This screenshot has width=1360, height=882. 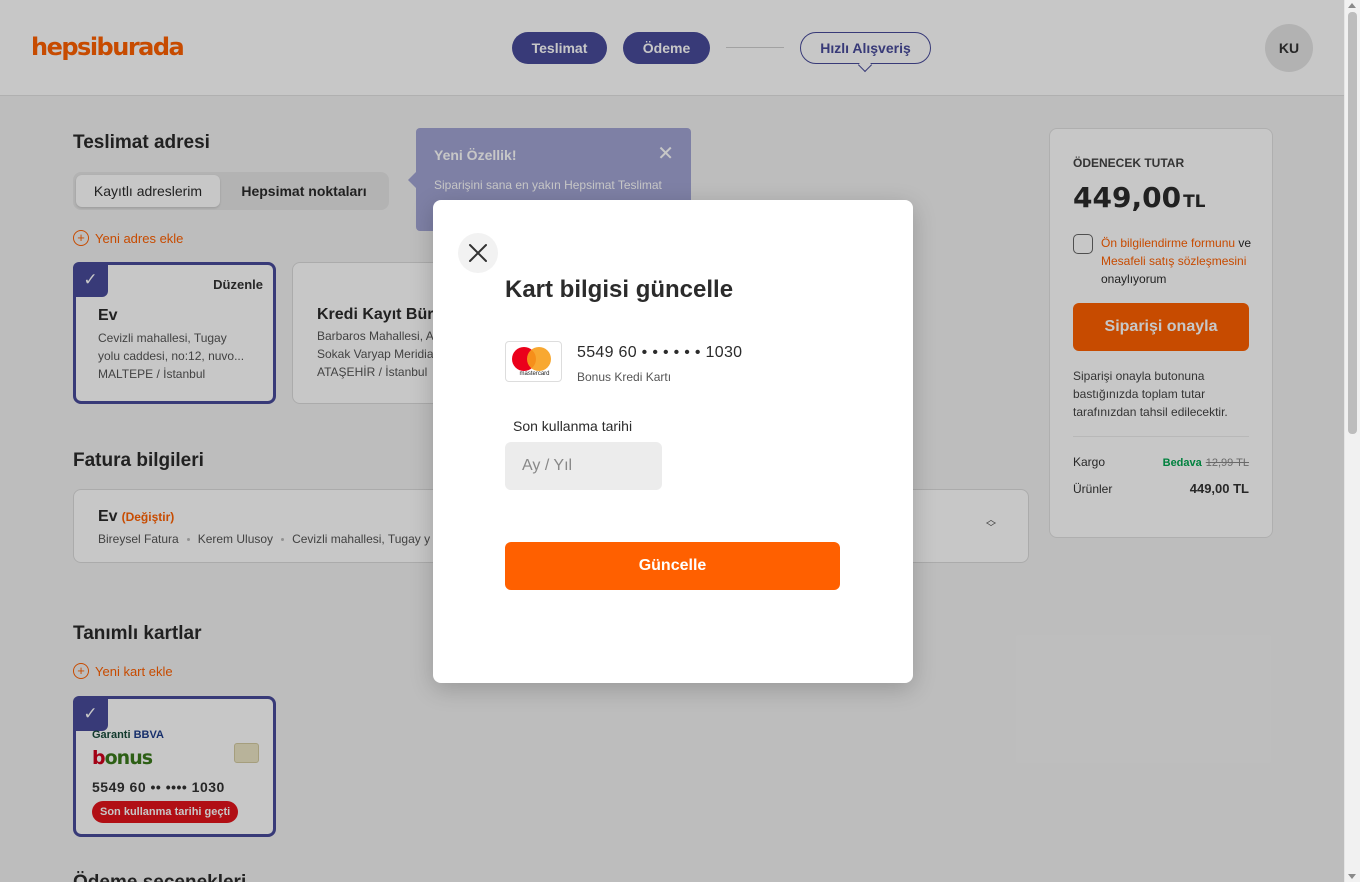 I want to click on mastercard-icon: mastercard, so click(x=533, y=361).